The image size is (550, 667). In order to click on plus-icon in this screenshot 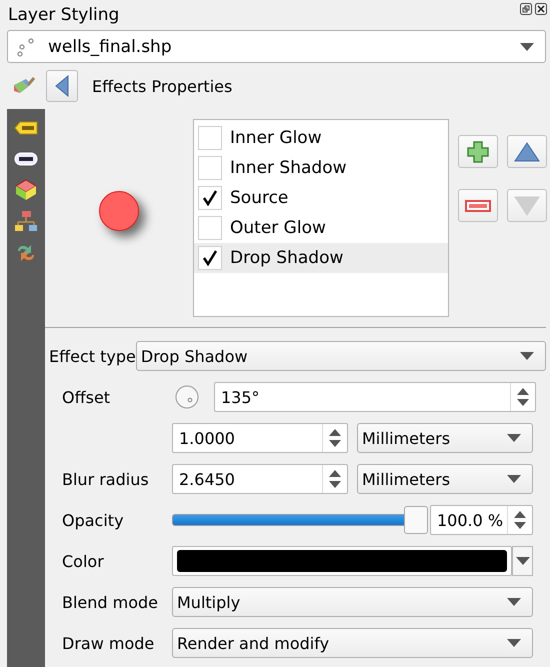, I will do `click(478, 152)`.